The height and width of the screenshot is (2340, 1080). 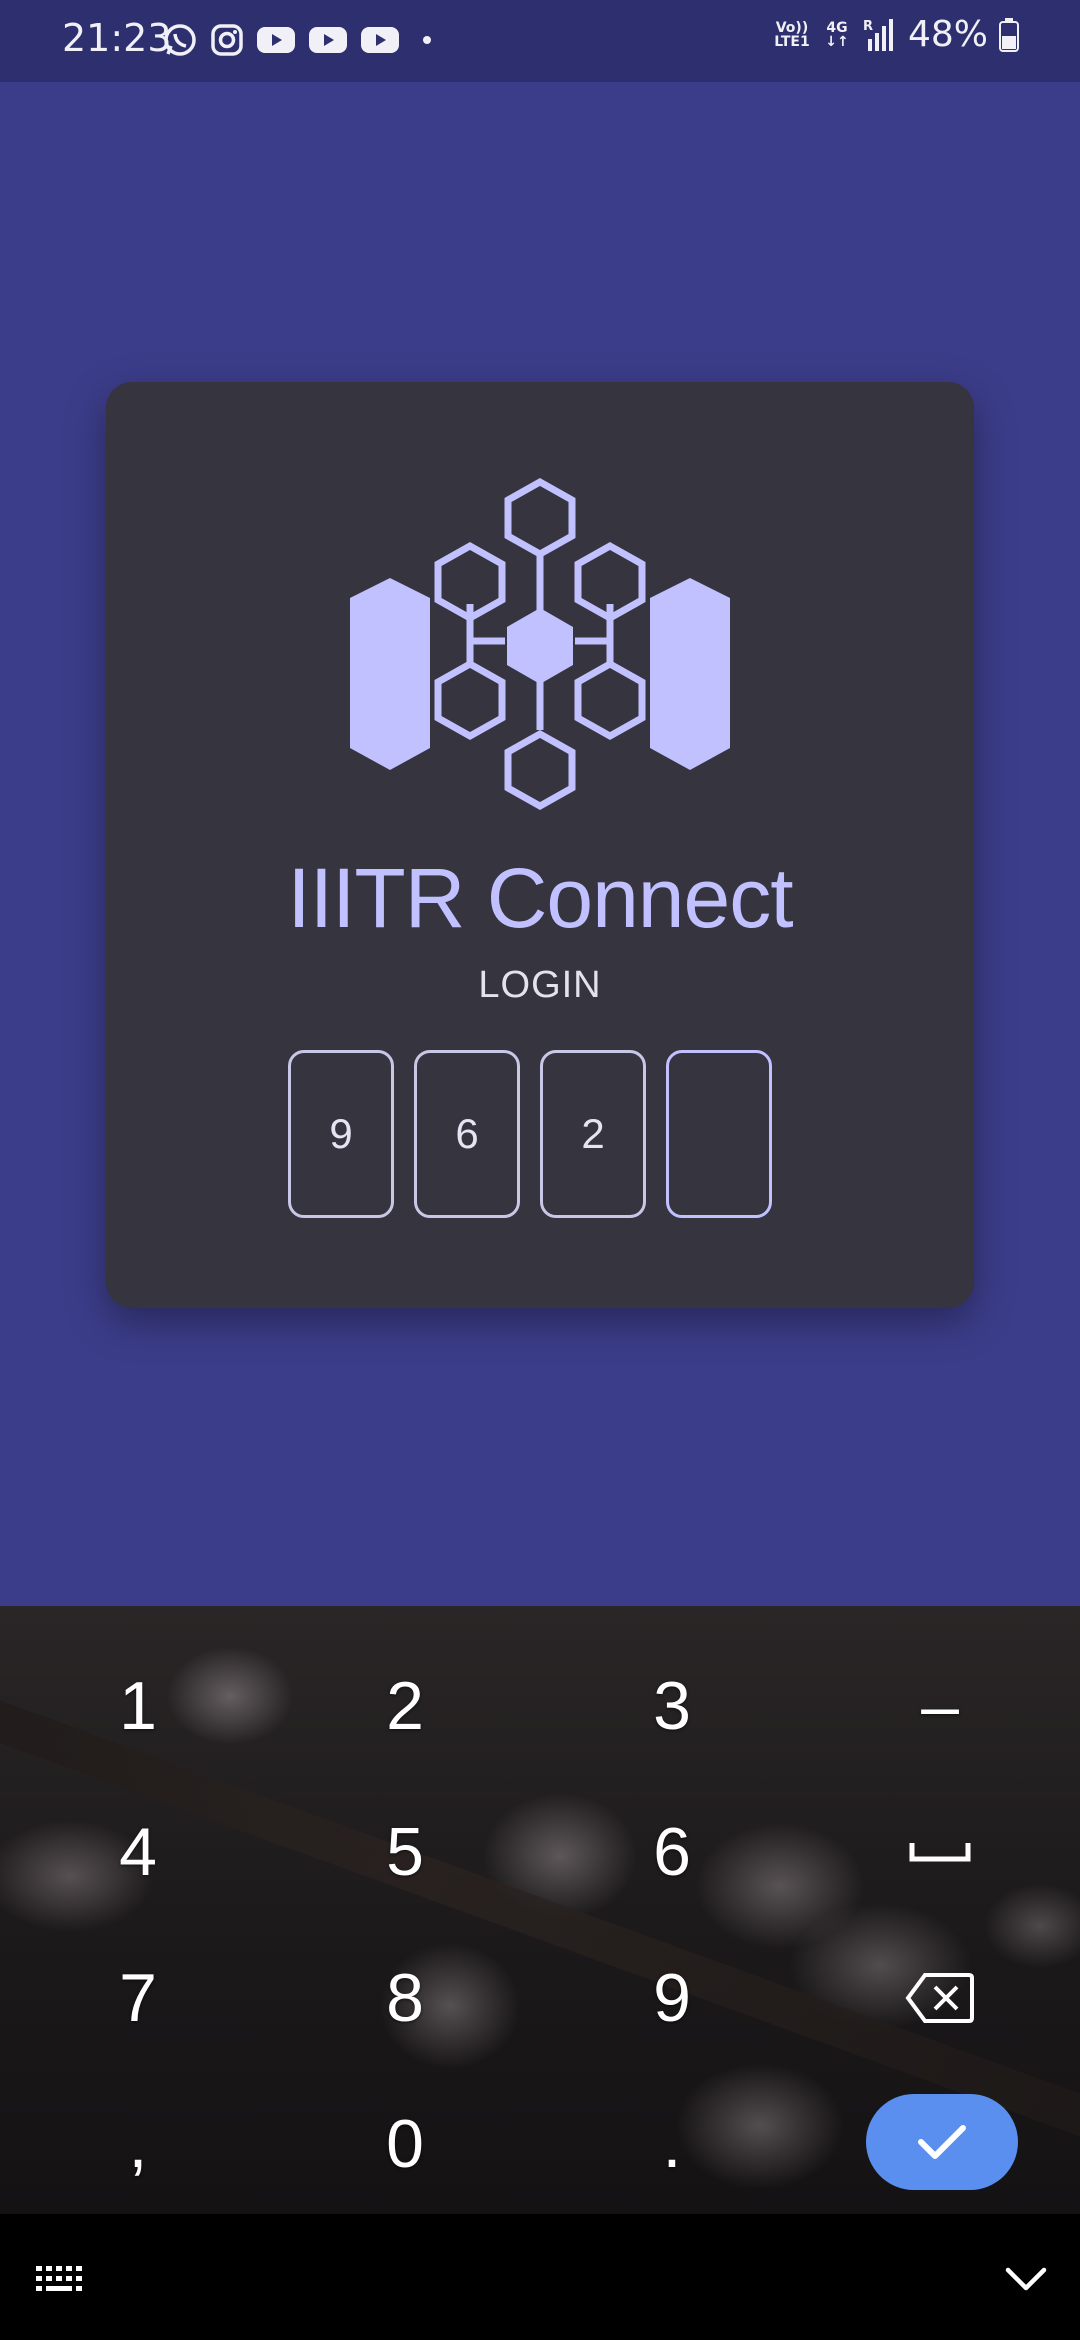 What do you see at coordinates (1026, 2279) in the screenshot?
I see `chevron-down-icon` at bounding box center [1026, 2279].